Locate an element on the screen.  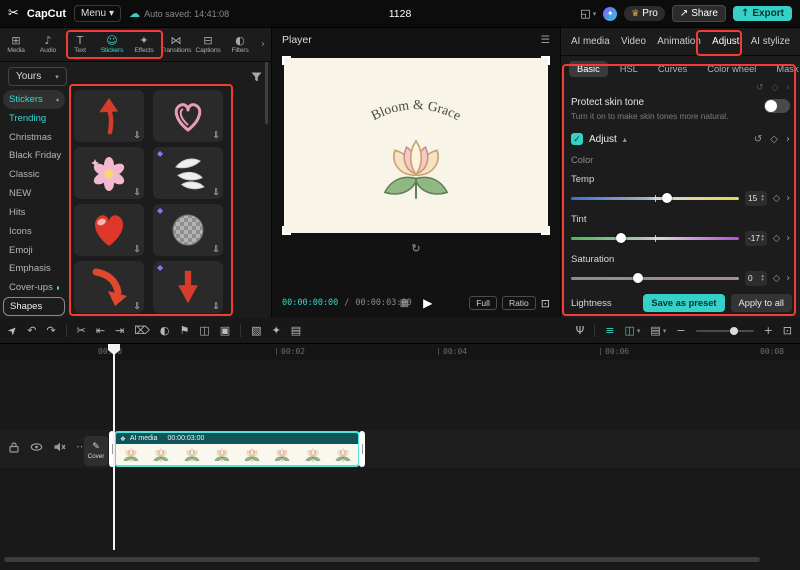
category-icons: Icons is located at coordinates (34, 231).